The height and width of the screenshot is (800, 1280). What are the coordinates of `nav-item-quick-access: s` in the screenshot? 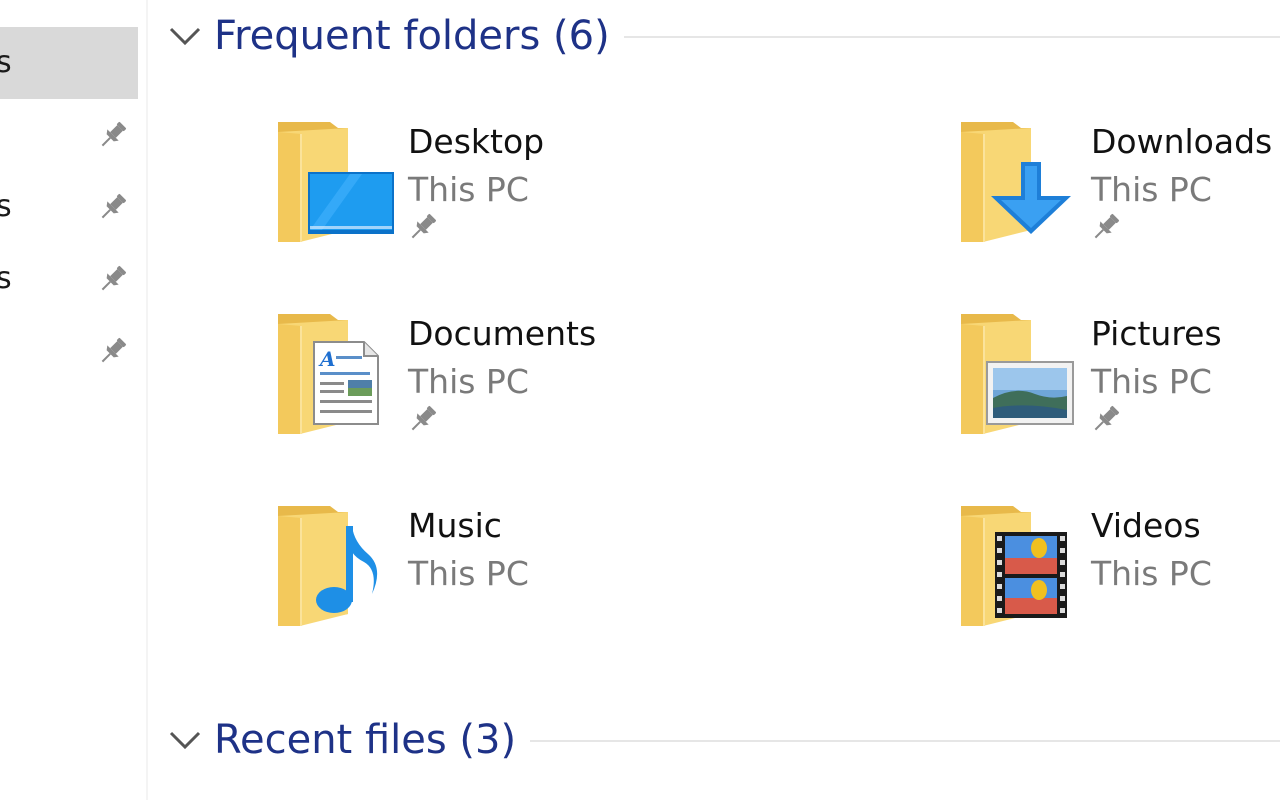 It's located at (69, 63).